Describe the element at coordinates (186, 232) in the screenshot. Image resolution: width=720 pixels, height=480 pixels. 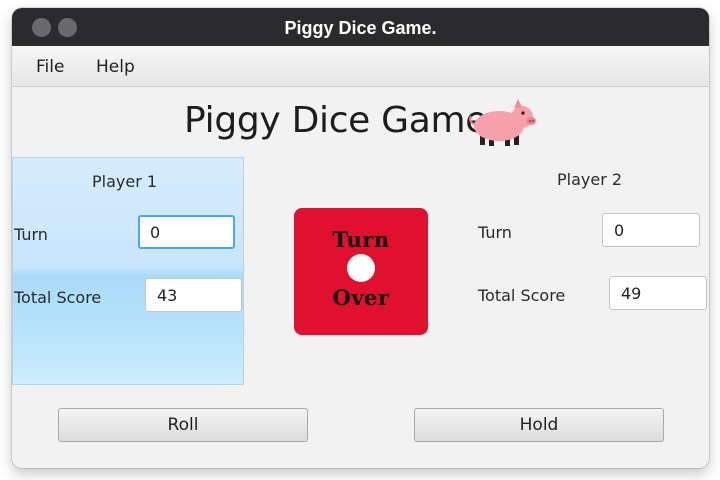
I see `player1-turn-field: 0` at that location.